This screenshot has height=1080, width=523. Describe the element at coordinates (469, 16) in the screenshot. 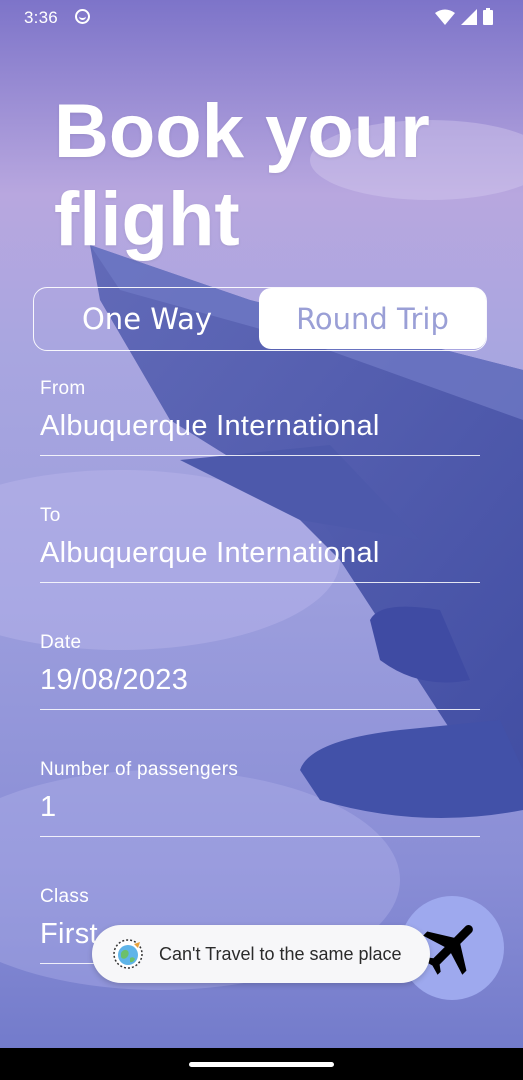

I see `signal-icon` at that location.